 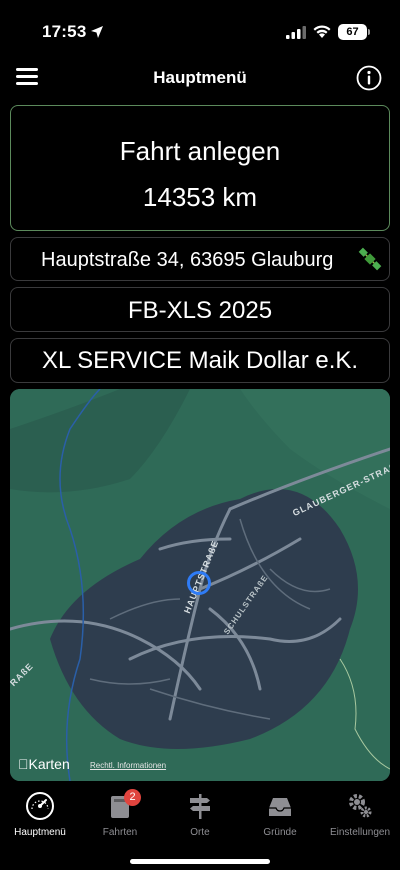 What do you see at coordinates (370, 259) in the screenshot?
I see `satellite-icon` at bounding box center [370, 259].